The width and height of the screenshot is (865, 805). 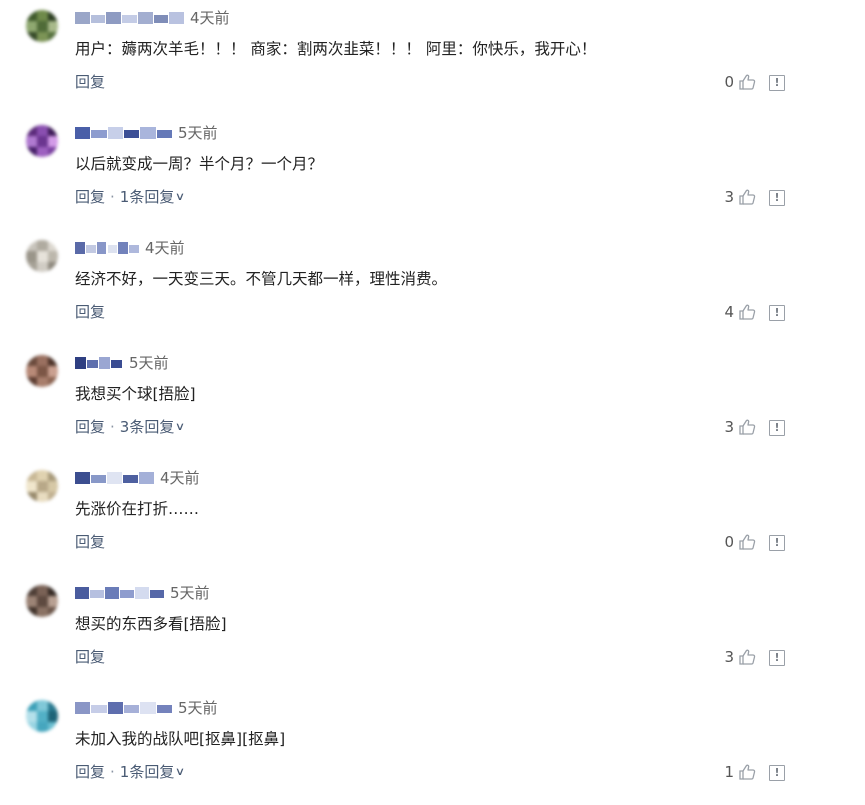 What do you see at coordinates (729, 772) in the screenshot?
I see `like-count: 1` at bounding box center [729, 772].